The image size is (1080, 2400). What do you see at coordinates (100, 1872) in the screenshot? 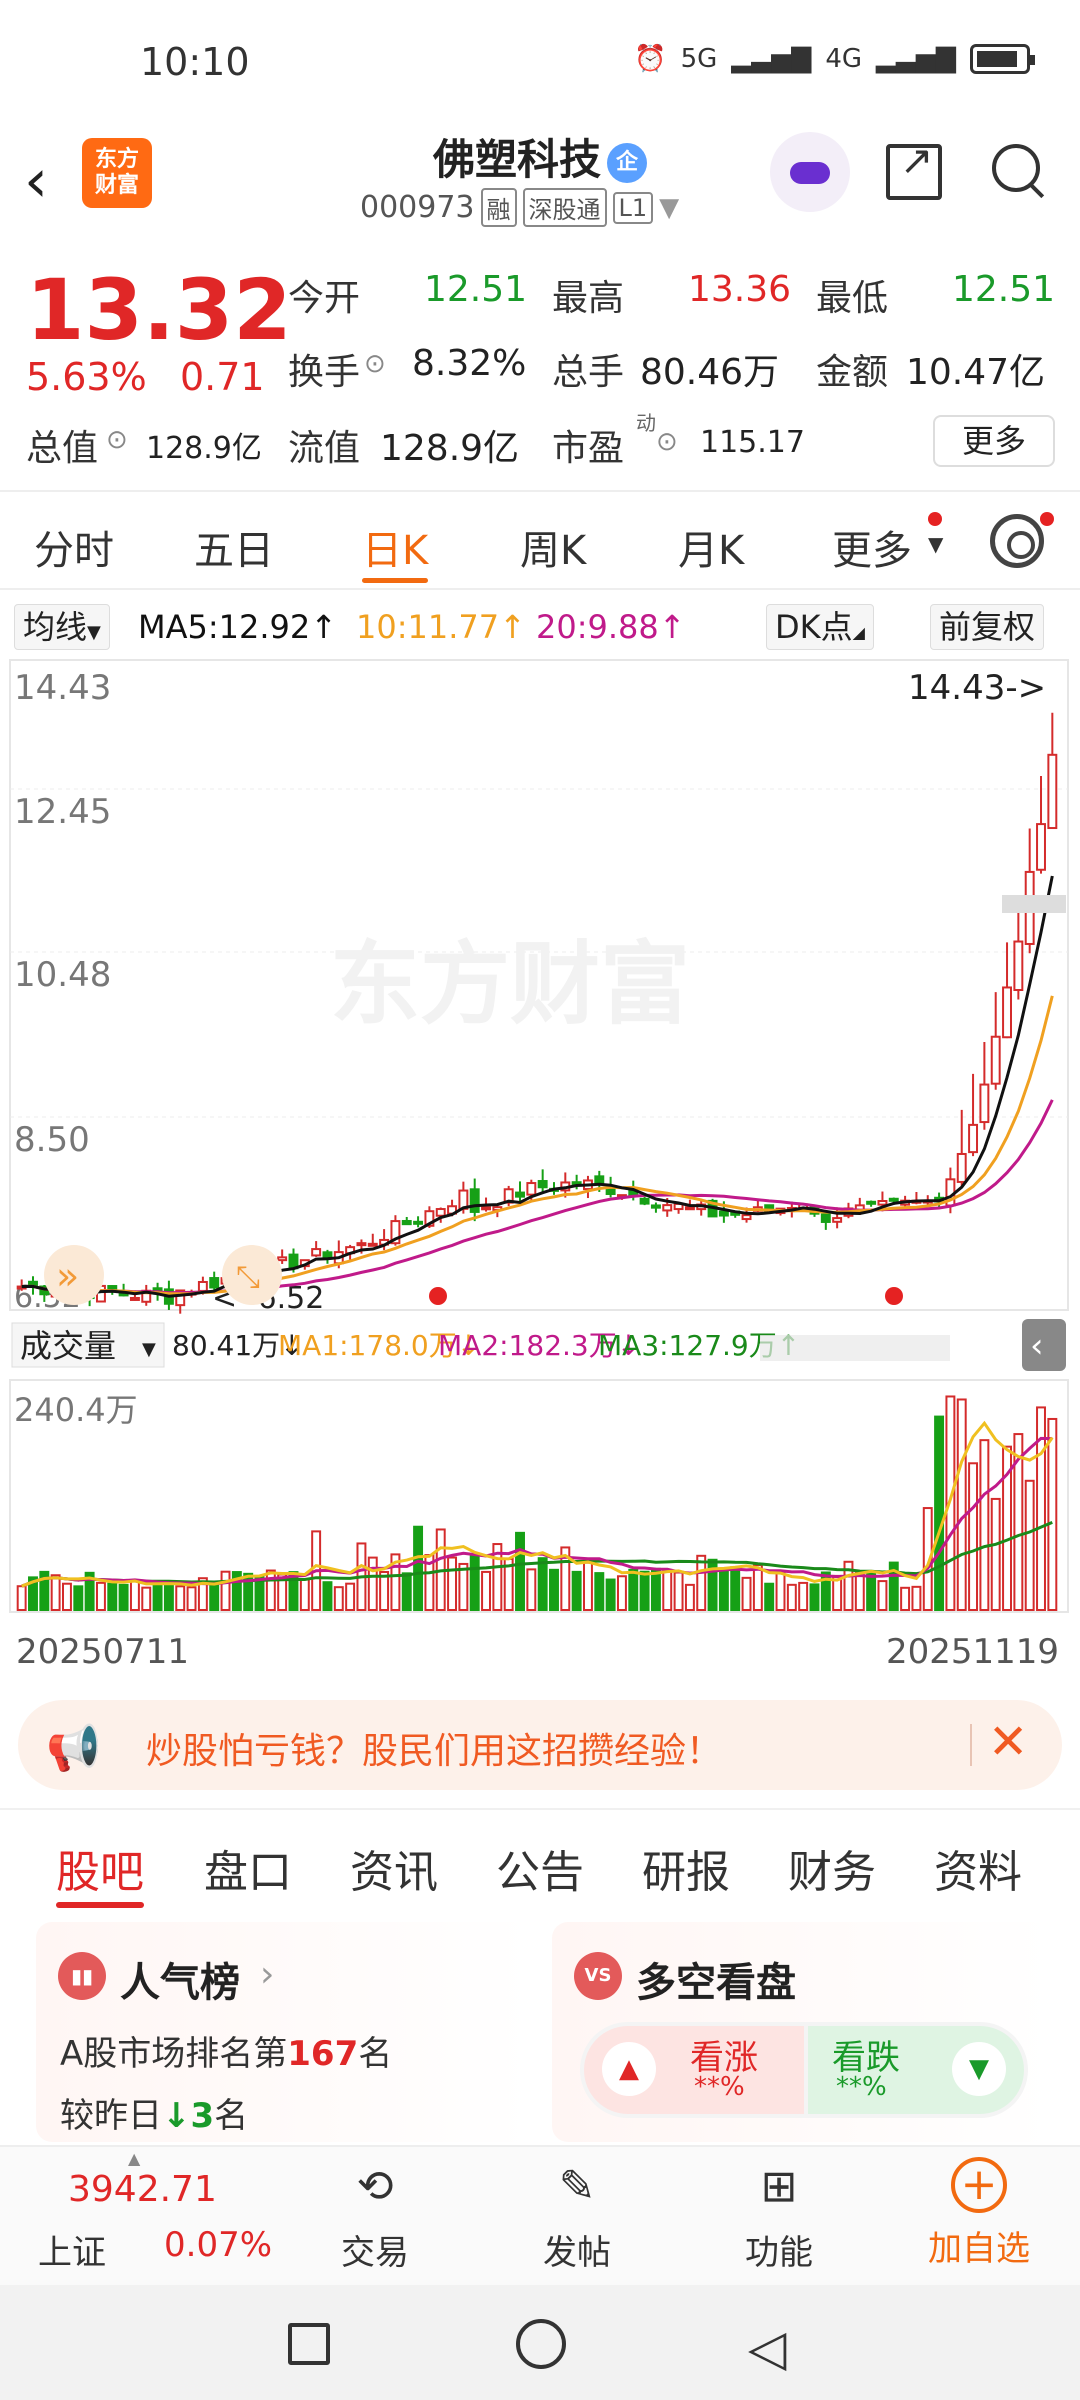
I see `tab-forum: 股吧` at bounding box center [100, 1872].